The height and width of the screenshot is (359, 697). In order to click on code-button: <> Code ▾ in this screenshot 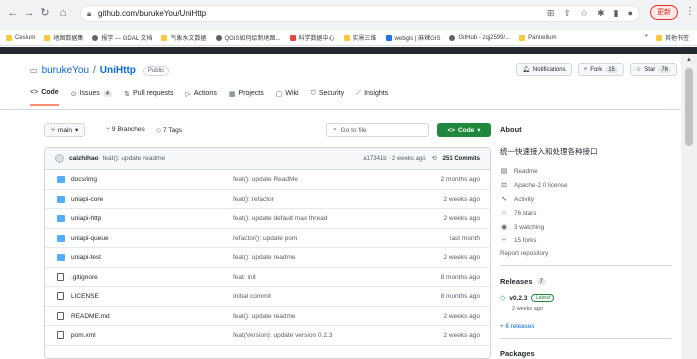, I will do `click(464, 130)`.